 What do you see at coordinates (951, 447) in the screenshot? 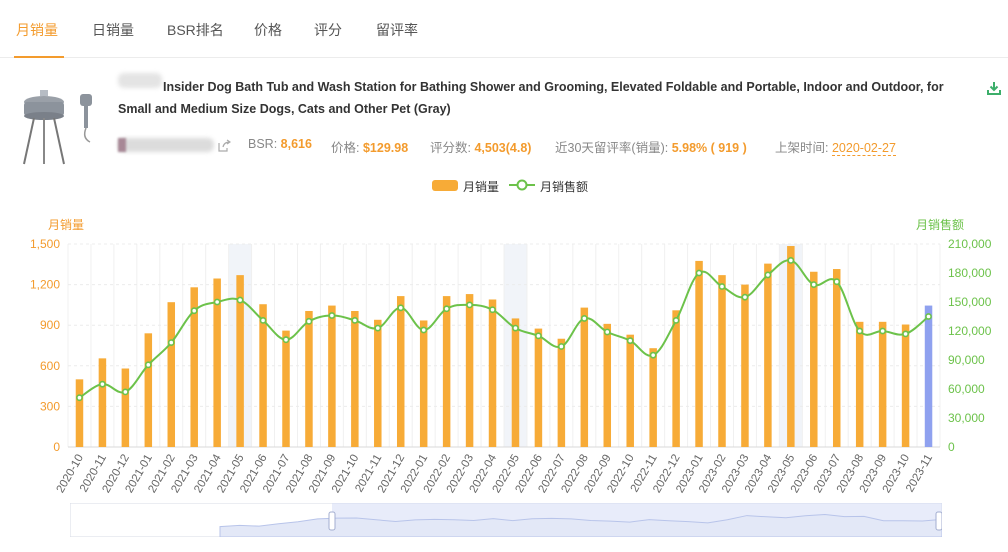
I see `right-axis-tick-label: 0` at bounding box center [951, 447].